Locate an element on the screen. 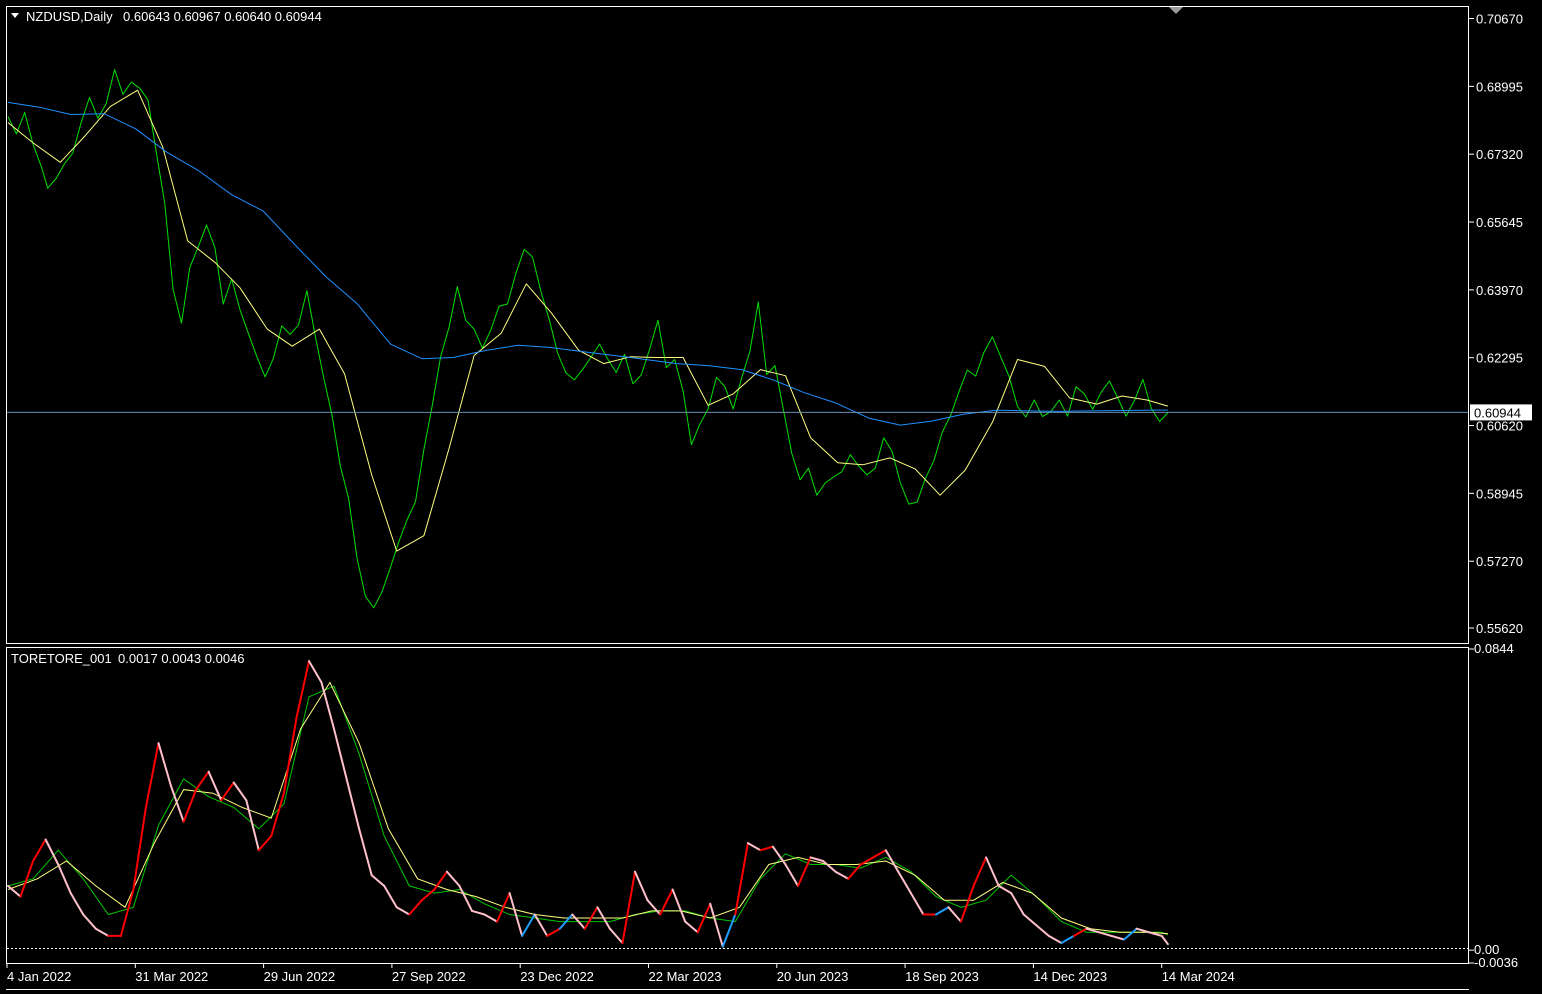 This screenshot has width=1542, height=994. ohlc-values: 0.60643 0.60967 0.60640 0.60944 is located at coordinates (222, 16).